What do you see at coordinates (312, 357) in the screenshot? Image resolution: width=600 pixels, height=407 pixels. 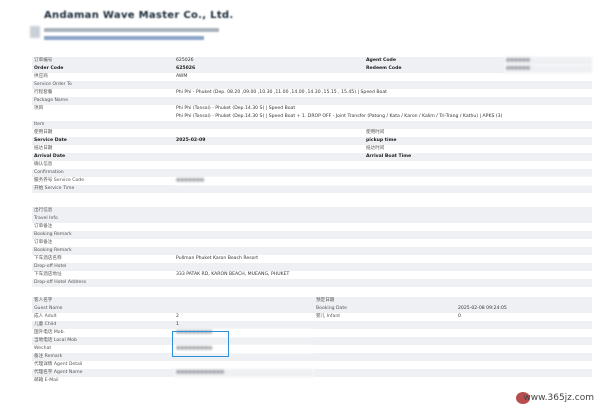 I see `table-row: 备注 Remark` at bounding box center [312, 357].